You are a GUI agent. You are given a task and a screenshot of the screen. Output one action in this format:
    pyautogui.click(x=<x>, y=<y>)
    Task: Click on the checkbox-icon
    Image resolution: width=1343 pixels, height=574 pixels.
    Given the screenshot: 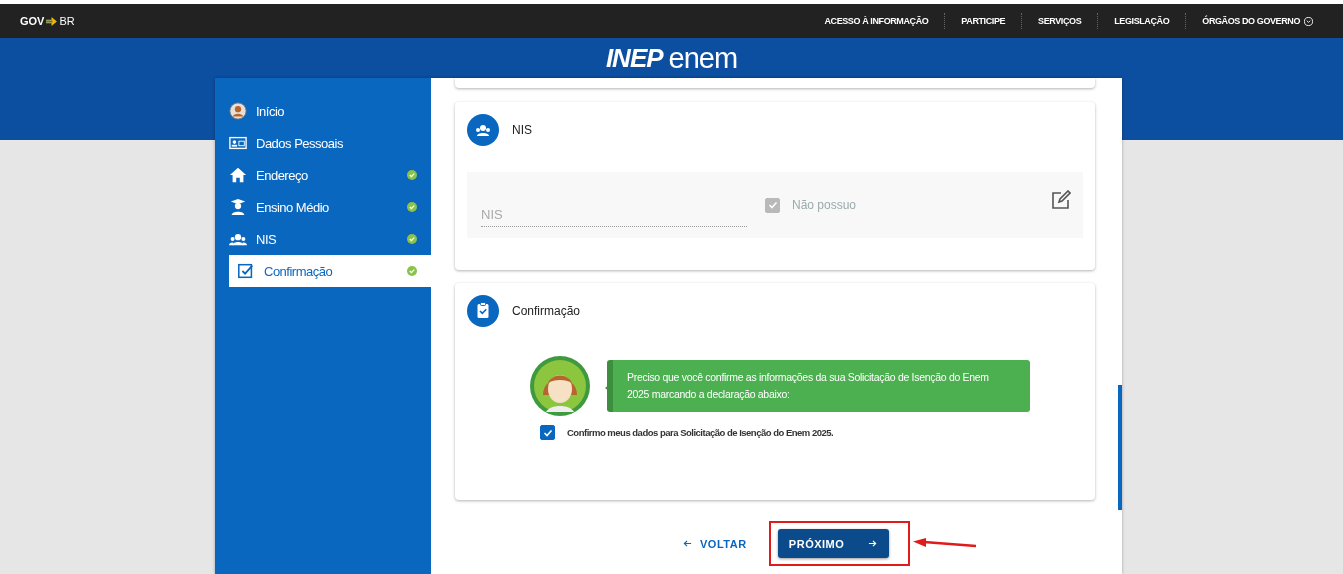 What is the action you would take?
    pyautogui.click(x=246, y=271)
    